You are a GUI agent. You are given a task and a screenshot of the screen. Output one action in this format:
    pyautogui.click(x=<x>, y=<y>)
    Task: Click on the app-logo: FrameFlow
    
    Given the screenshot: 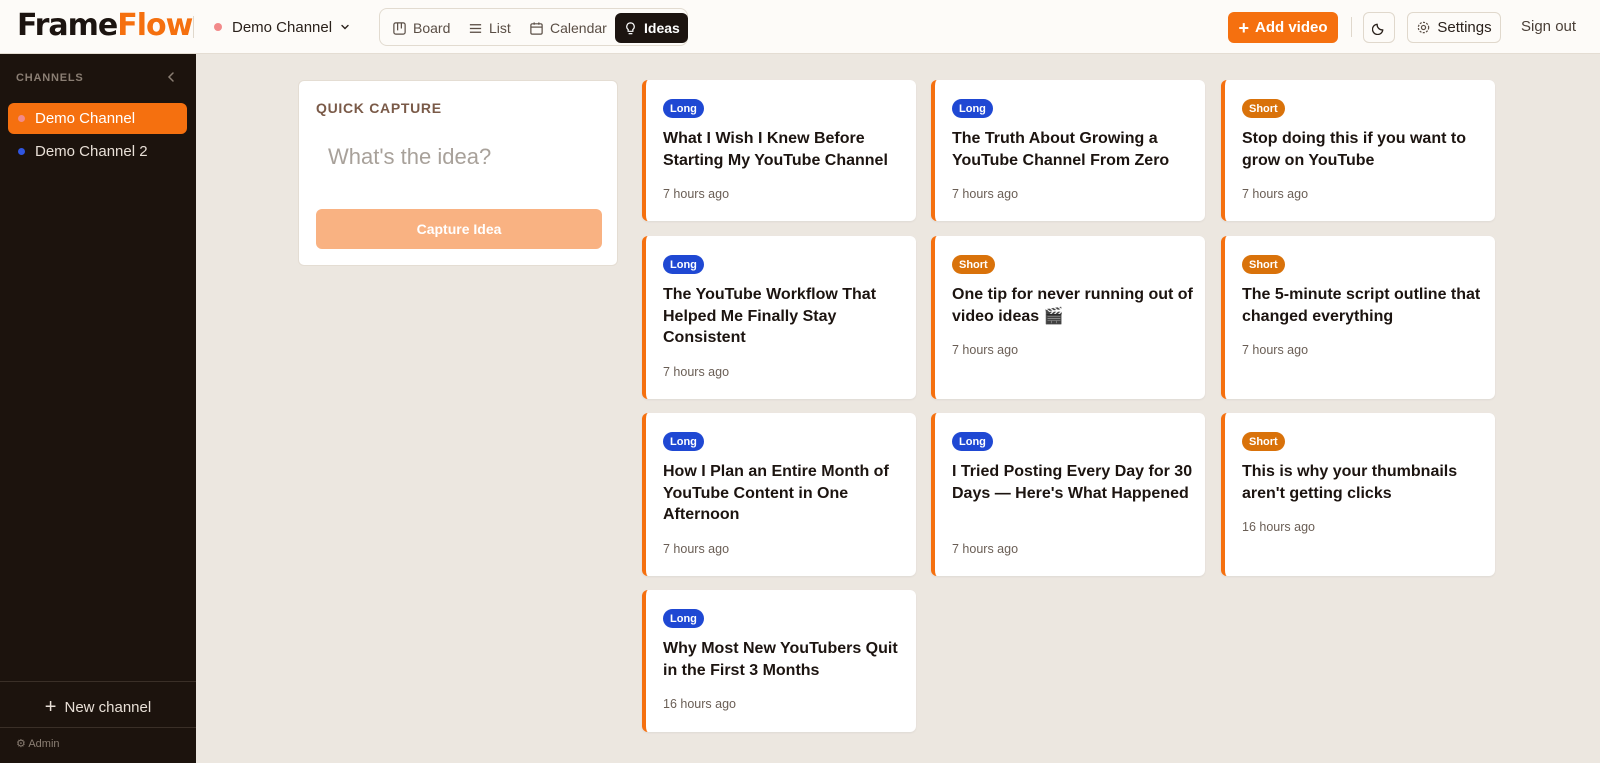 What is the action you would take?
    pyautogui.click(x=105, y=25)
    